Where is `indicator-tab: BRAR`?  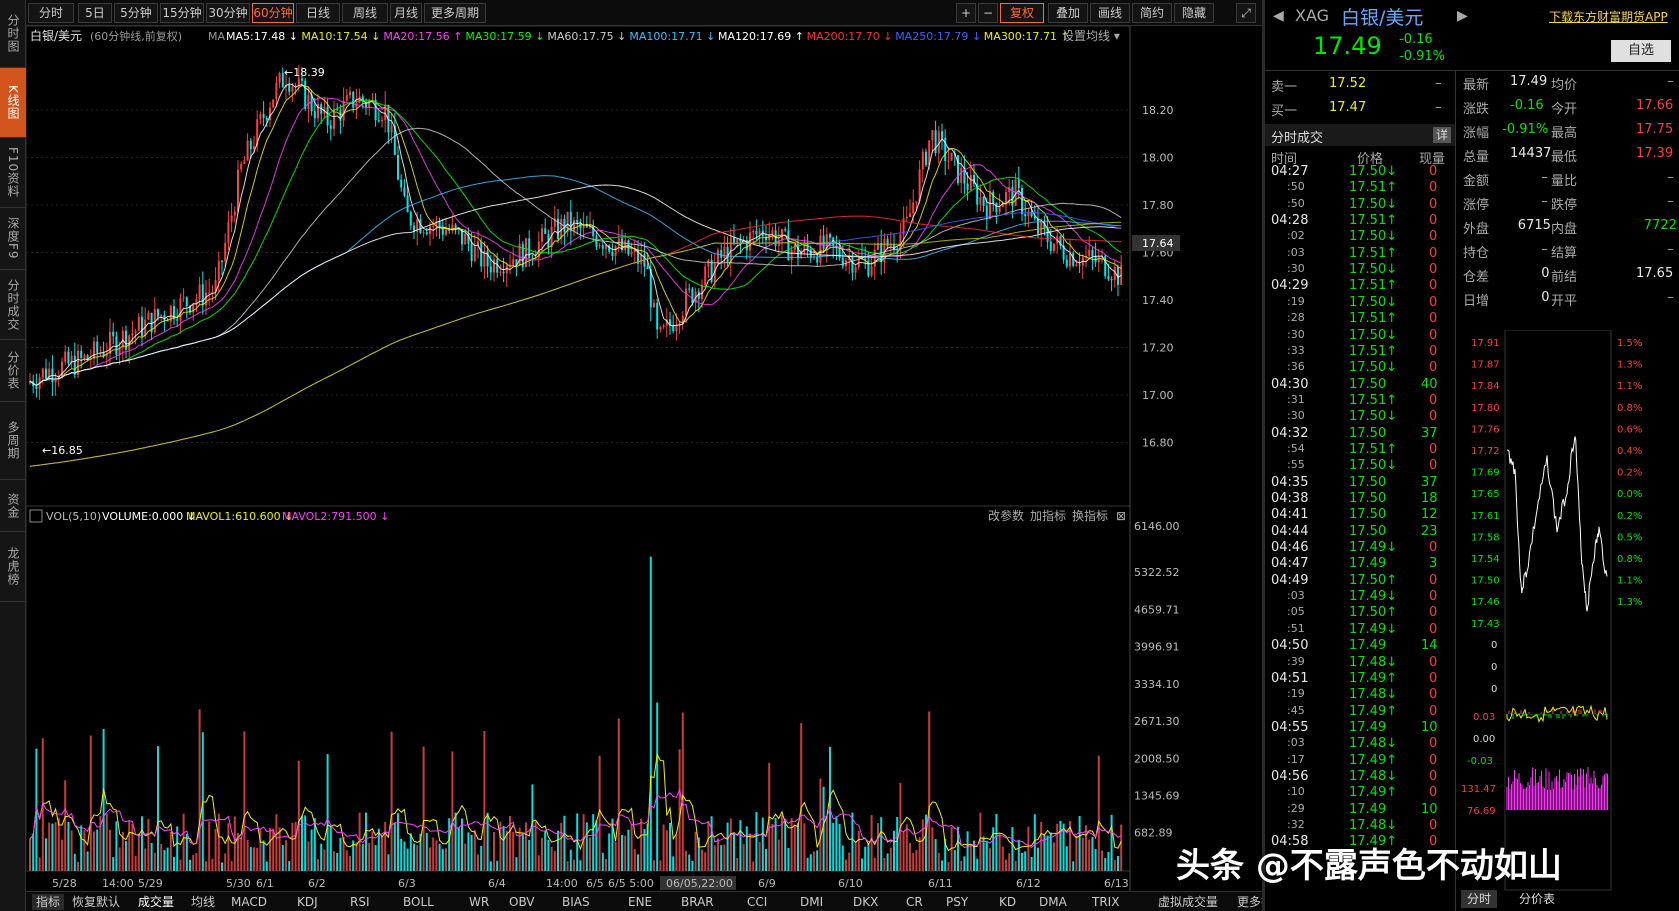
indicator-tab: BRAR is located at coordinates (697, 902).